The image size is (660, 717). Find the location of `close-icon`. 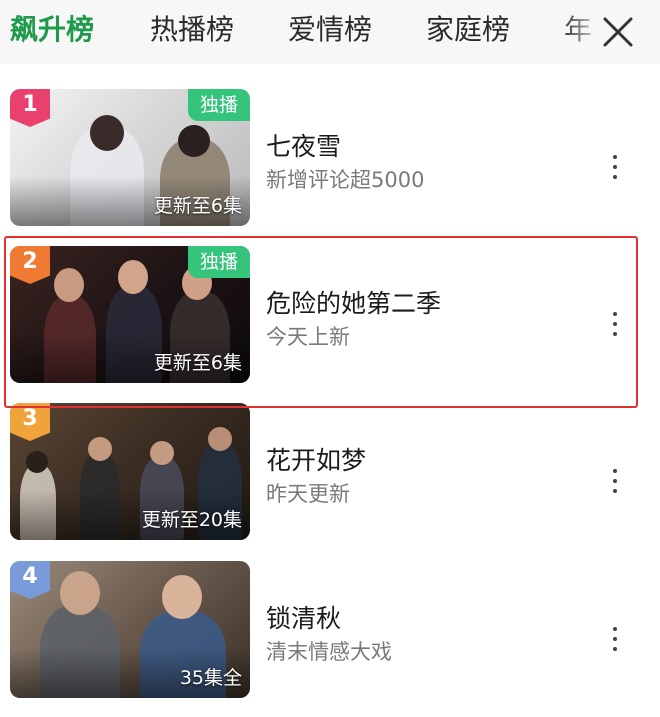

close-icon is located at coordinates (618, 32).